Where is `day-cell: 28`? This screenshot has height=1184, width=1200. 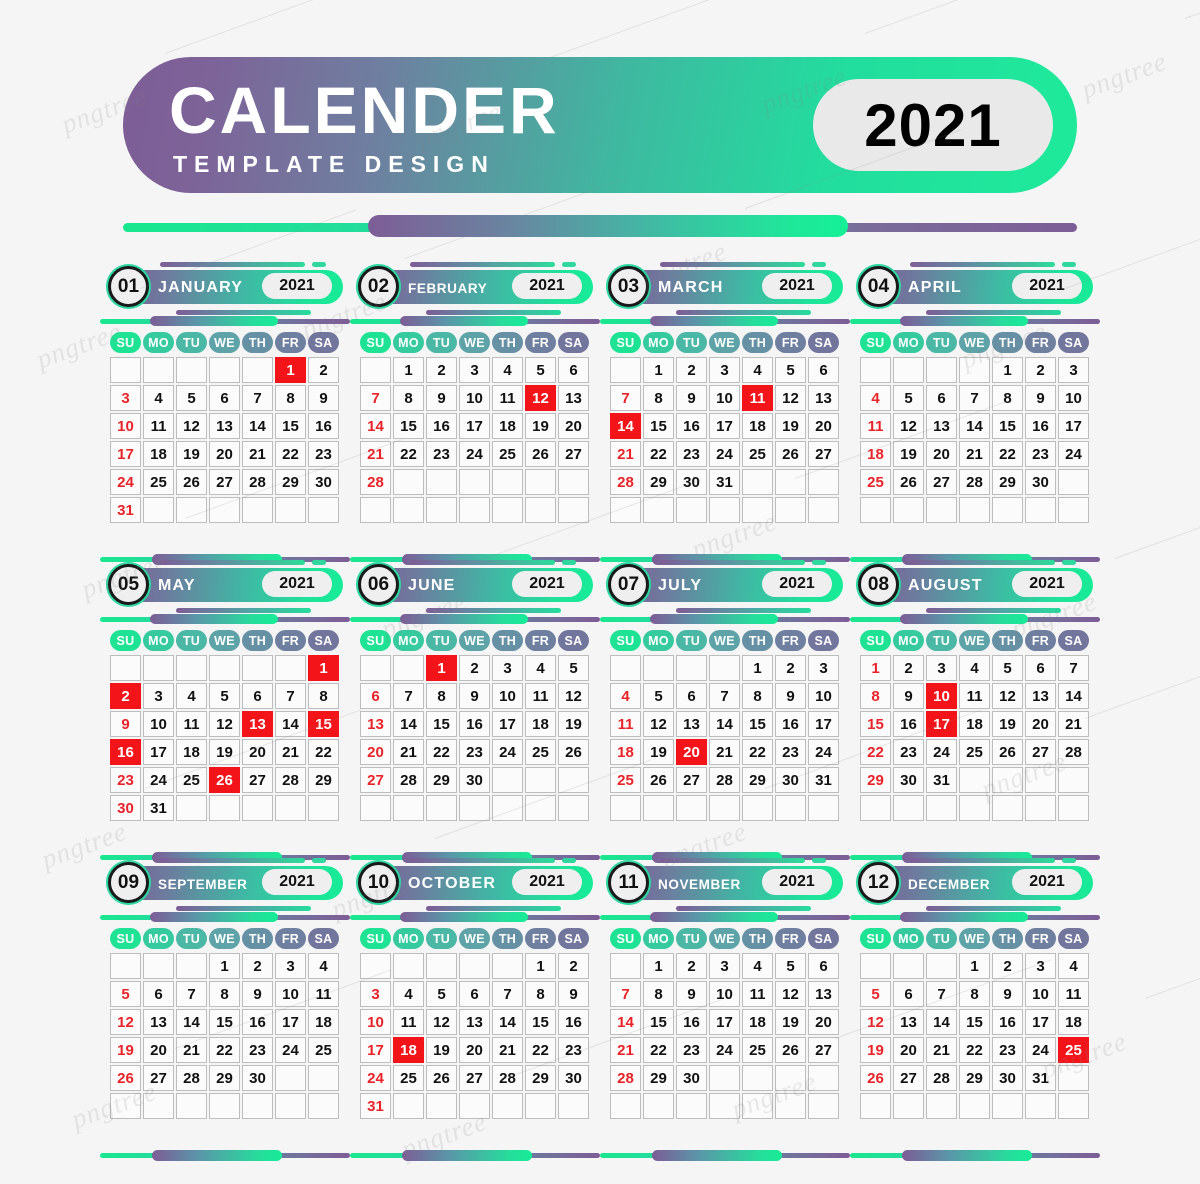
day-cell: 28 is located at coordinates (625, 1078).